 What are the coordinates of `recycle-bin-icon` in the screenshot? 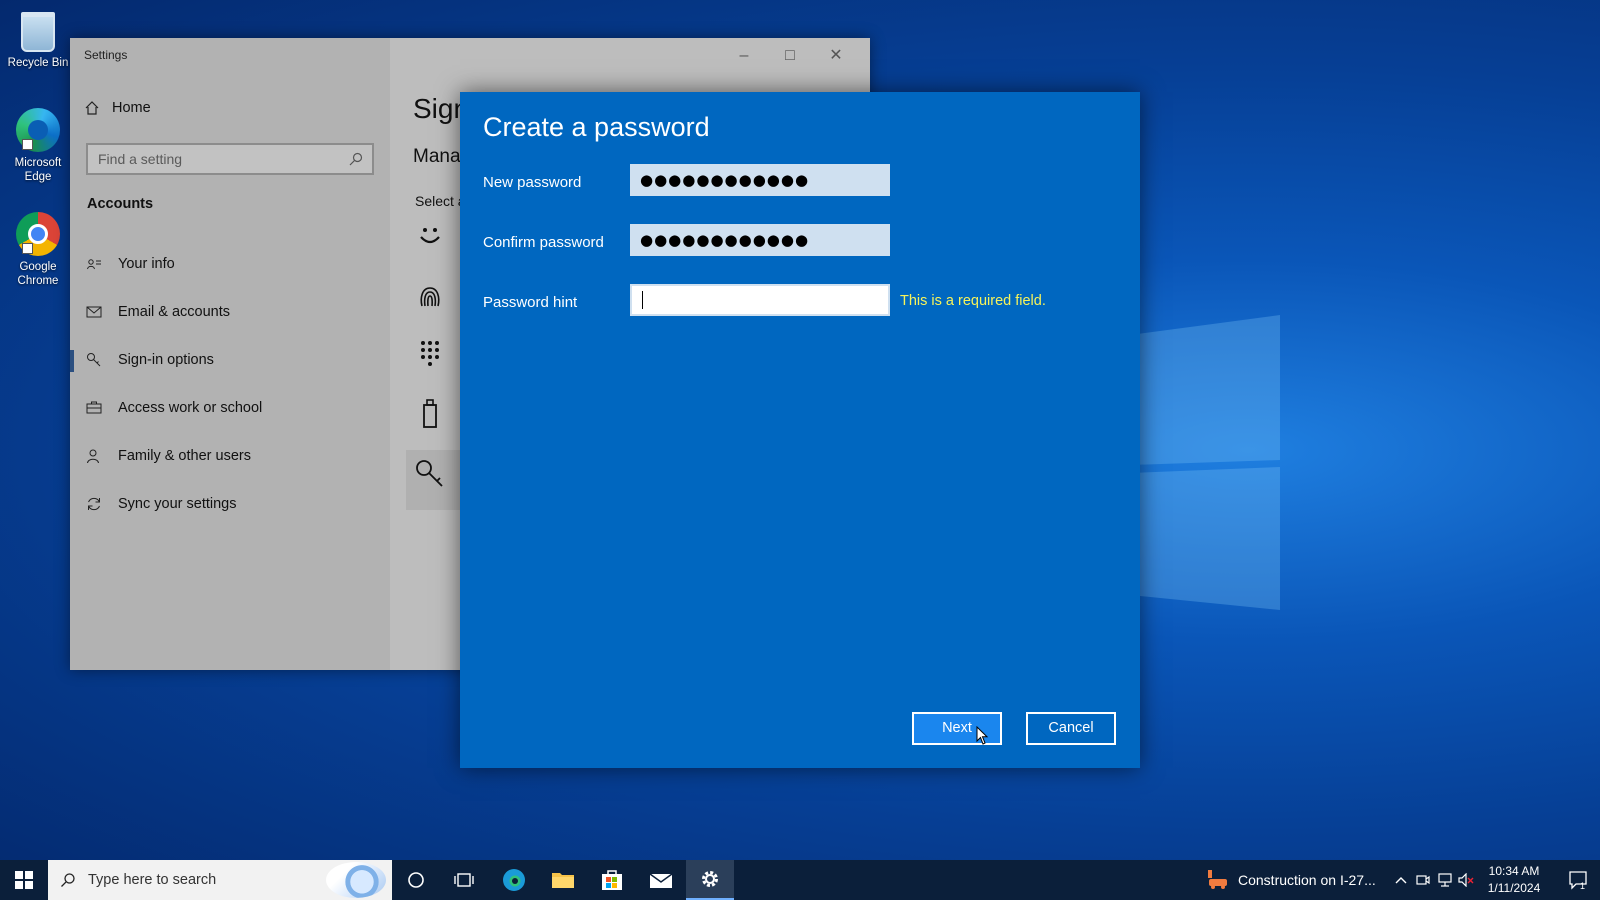 It's located at (38, 32).